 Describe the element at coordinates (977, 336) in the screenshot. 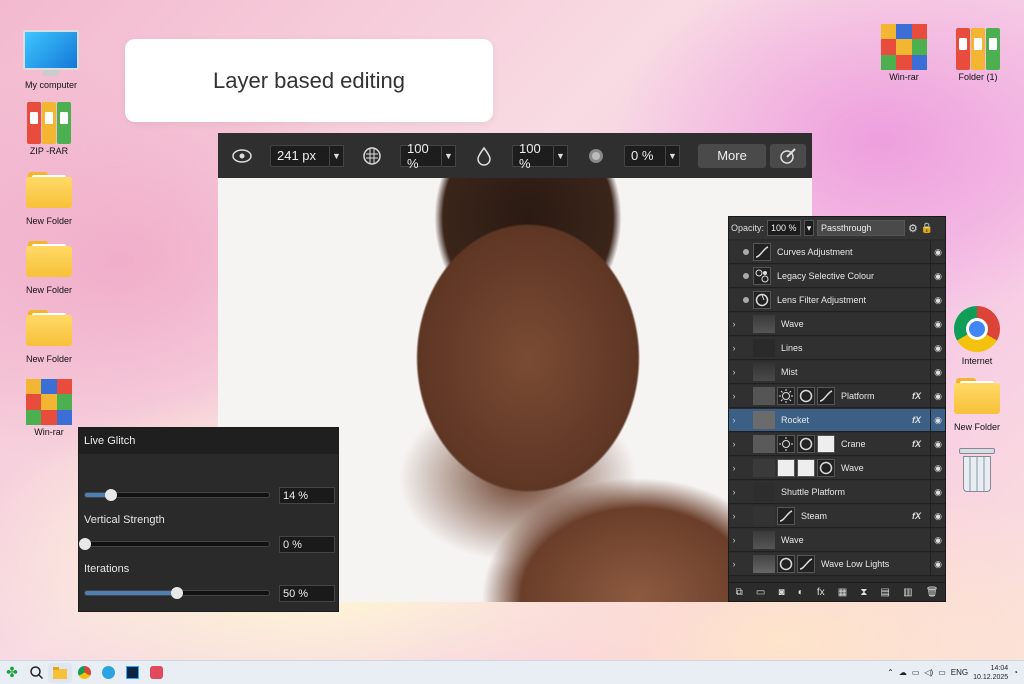

I see `desktop-icon-internet: Internet` at that location.